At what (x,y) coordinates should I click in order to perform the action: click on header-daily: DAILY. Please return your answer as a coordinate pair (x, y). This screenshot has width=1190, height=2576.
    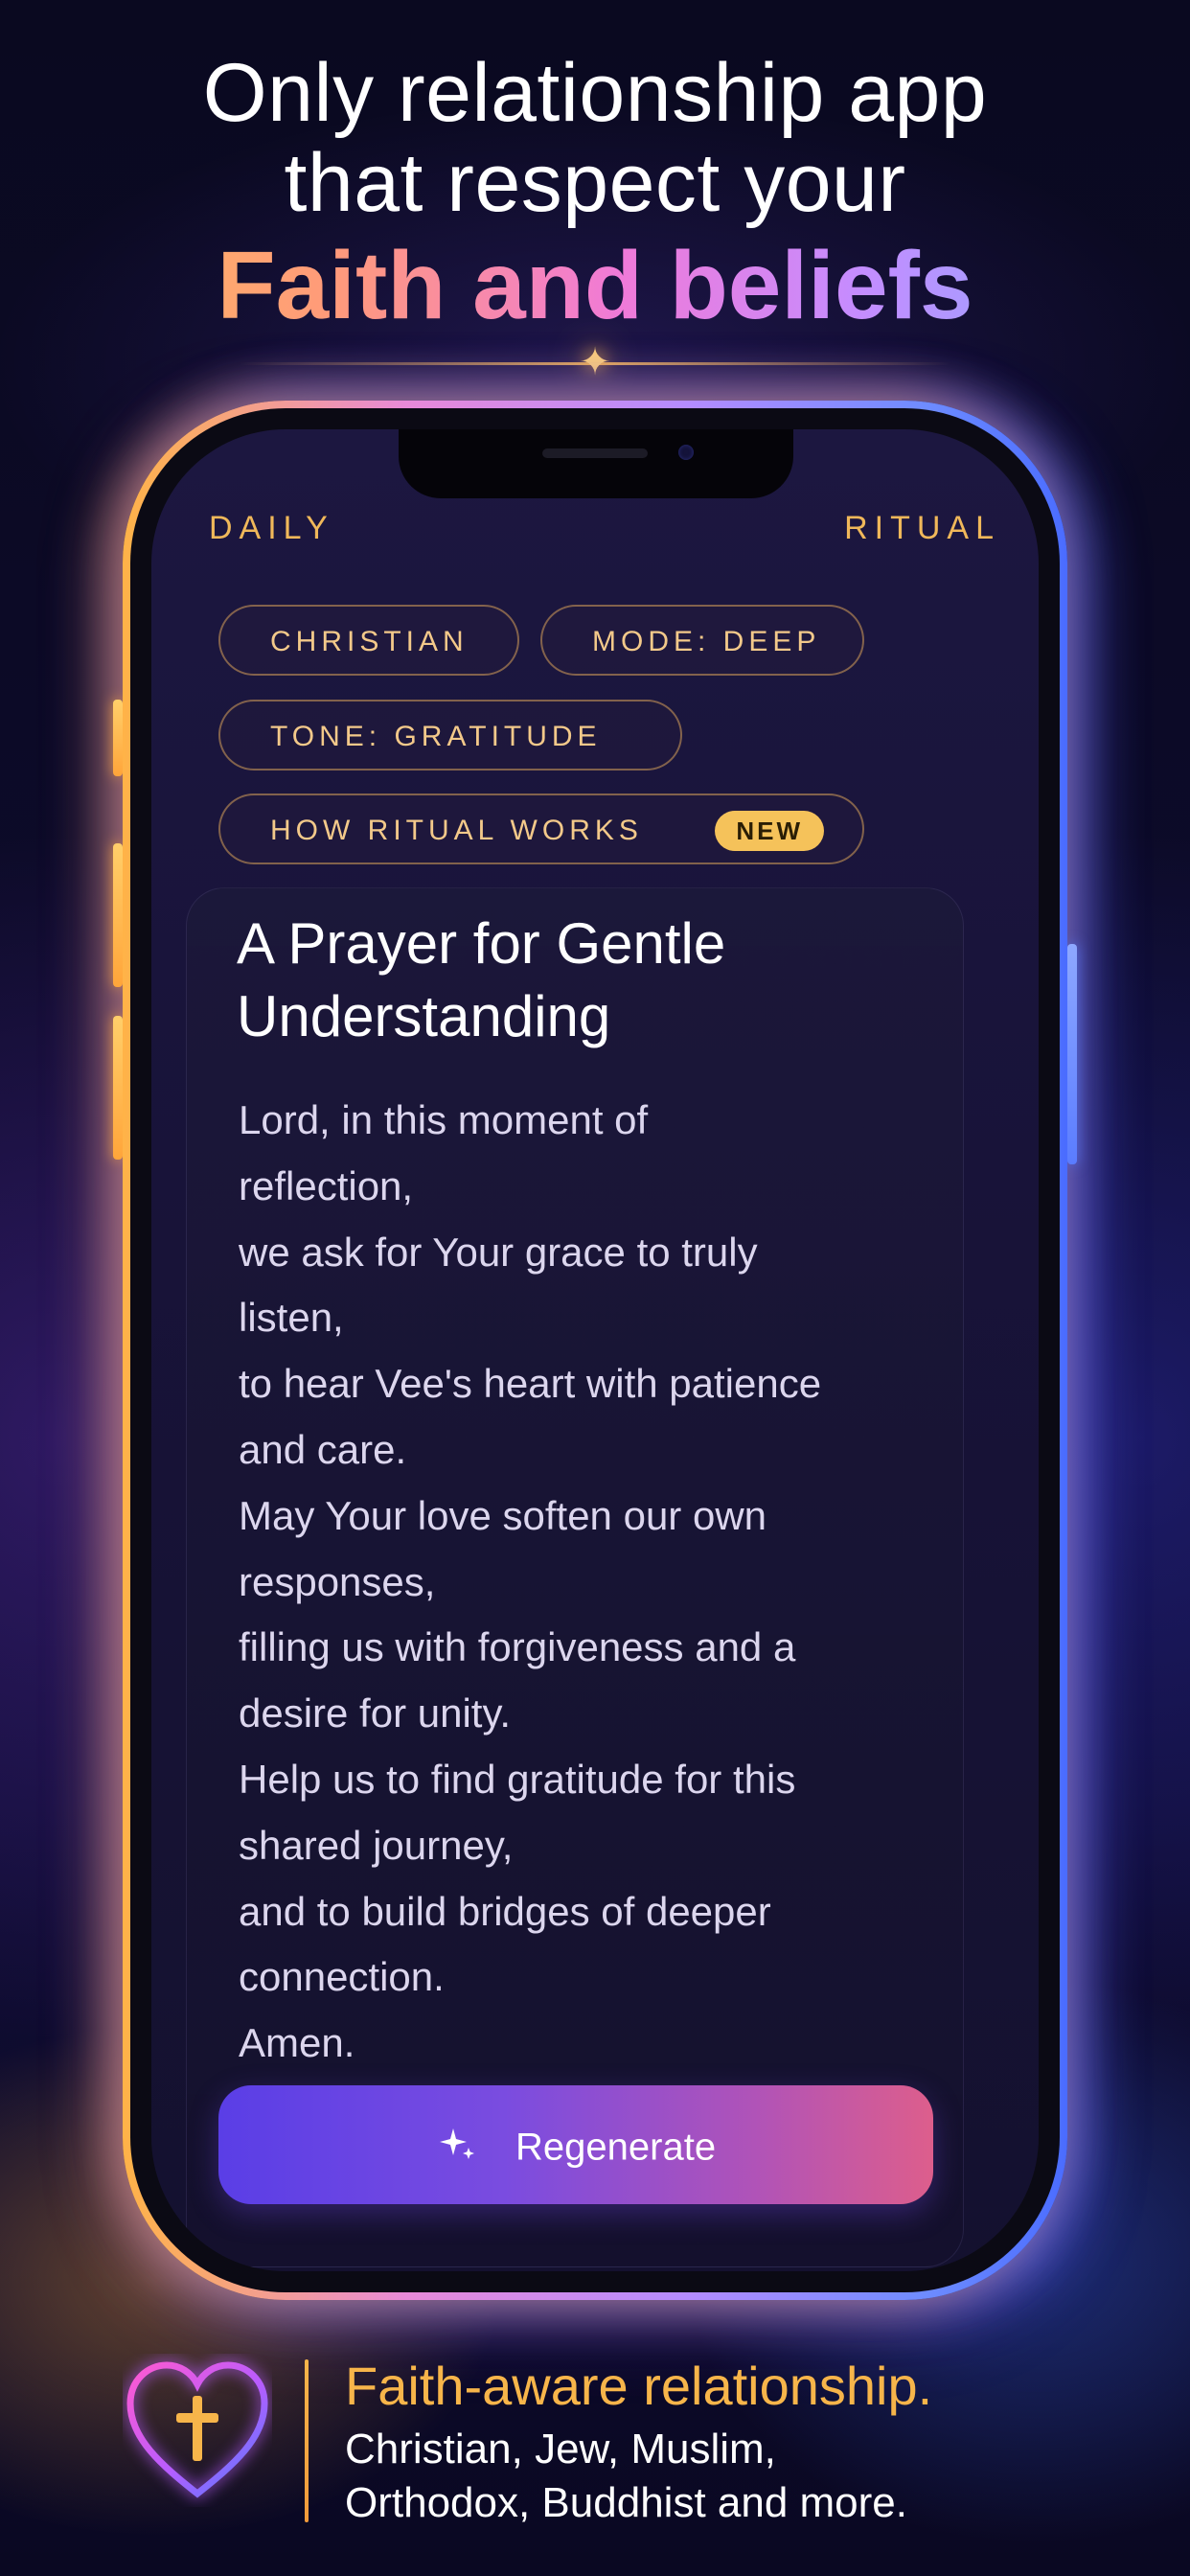
    Looking at the image, I should click on (271, 528).